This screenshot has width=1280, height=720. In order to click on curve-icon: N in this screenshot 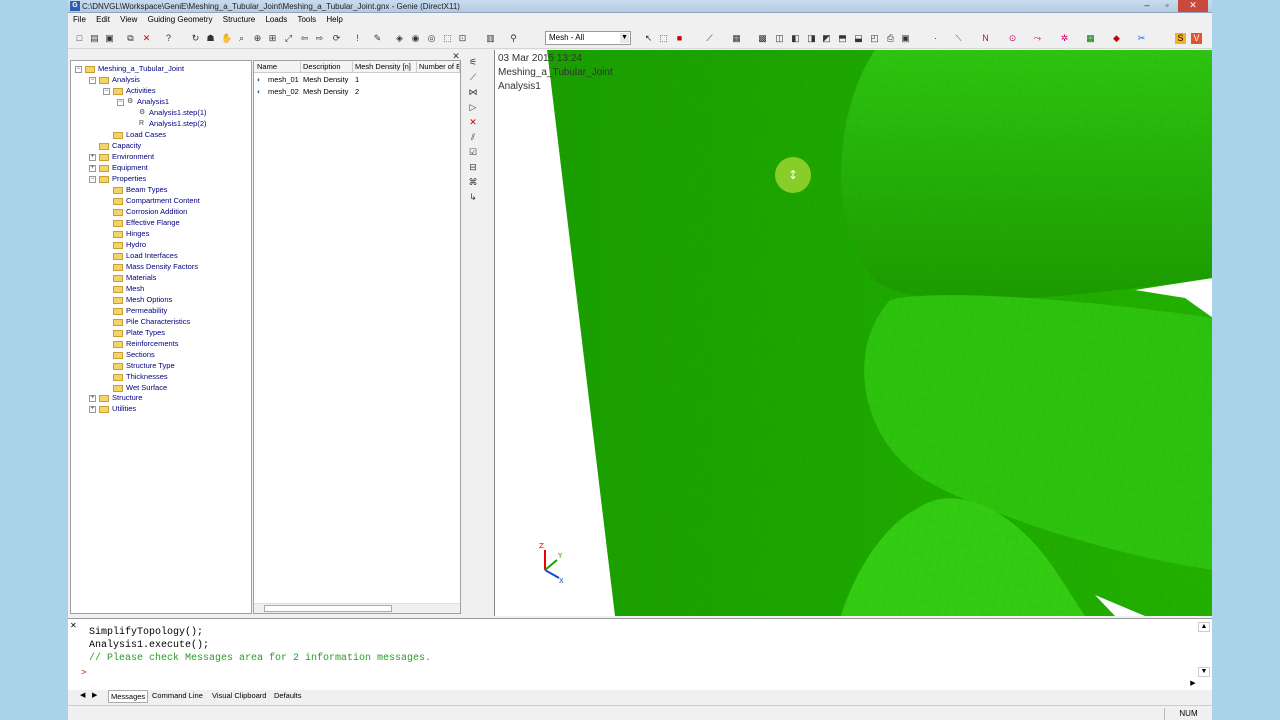, I will do `click(985, 38)`.